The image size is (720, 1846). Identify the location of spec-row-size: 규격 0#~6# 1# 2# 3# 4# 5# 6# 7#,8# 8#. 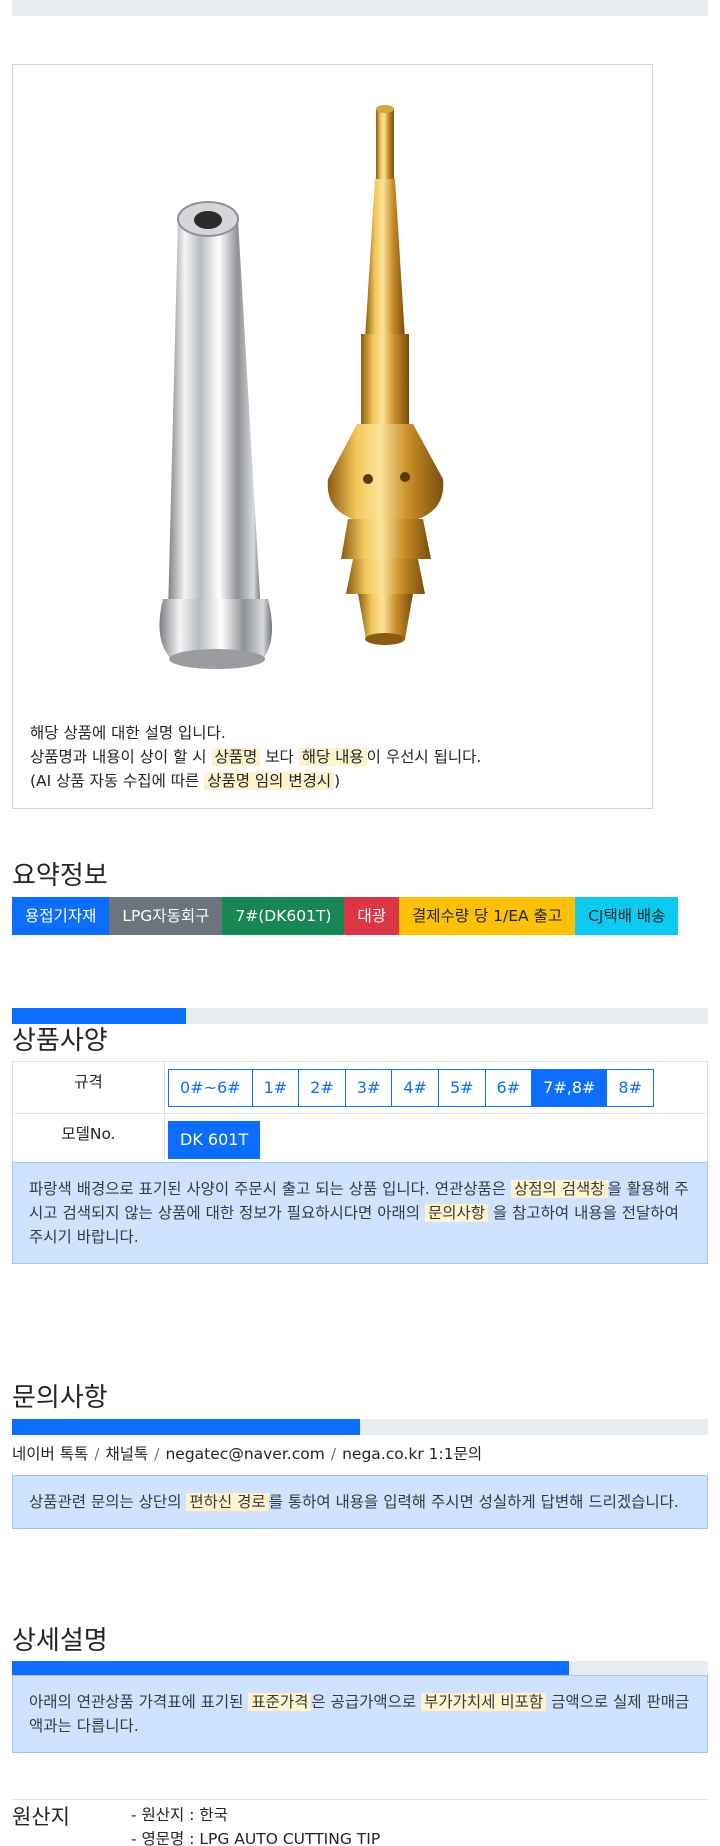
(360, 1087).